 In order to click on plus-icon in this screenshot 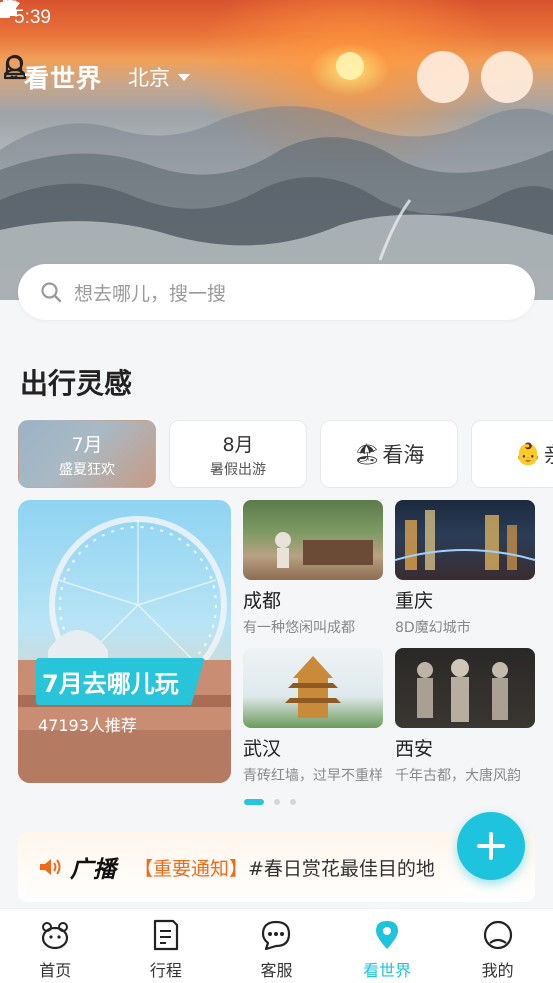, I will do `click(491, 846)`.